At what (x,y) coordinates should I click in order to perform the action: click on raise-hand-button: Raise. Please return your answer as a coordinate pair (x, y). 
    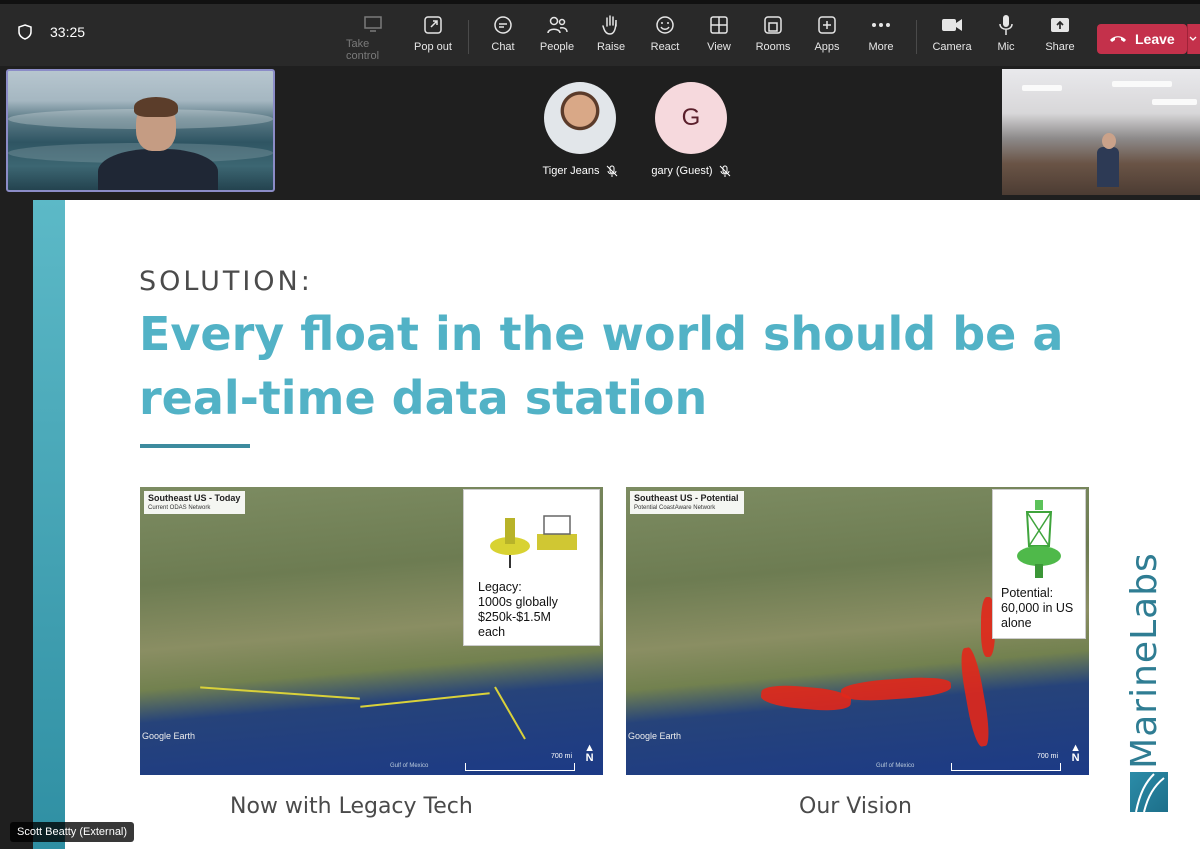
    Looking at the image, I should click on (611, 38).